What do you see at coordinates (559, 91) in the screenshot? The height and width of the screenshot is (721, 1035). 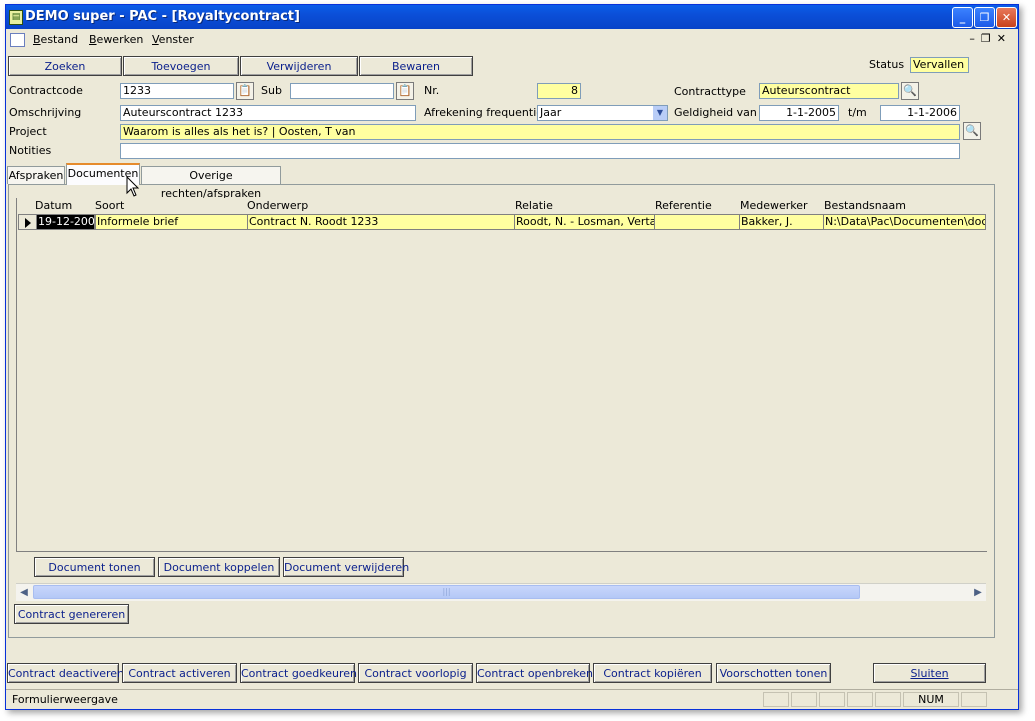 I see `nr-field: 8` at bounding box center [559, 91].